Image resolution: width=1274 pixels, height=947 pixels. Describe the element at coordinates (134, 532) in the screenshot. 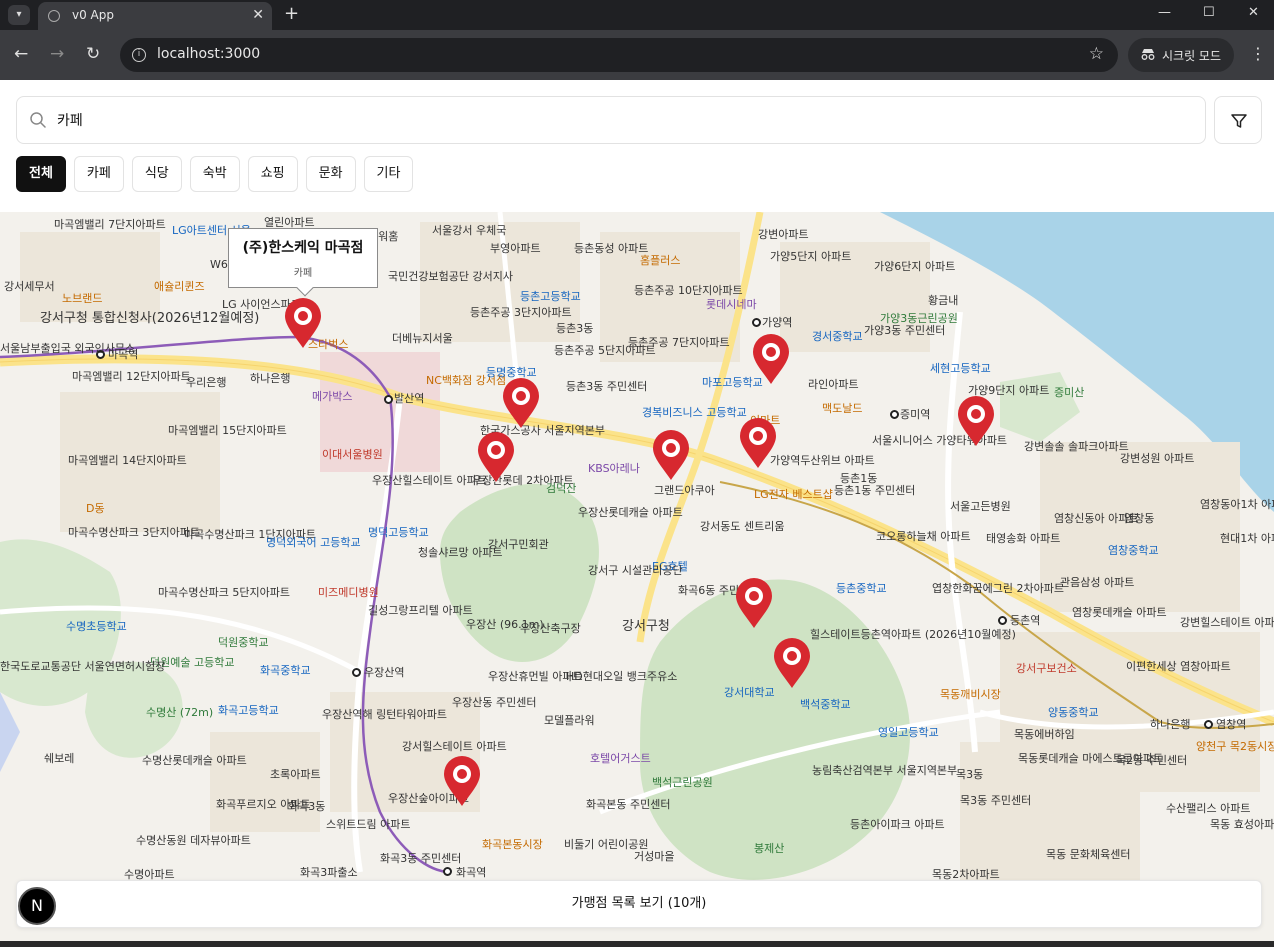

I see `map-label: 마곡수명산파크 3단지아파트` at that location.